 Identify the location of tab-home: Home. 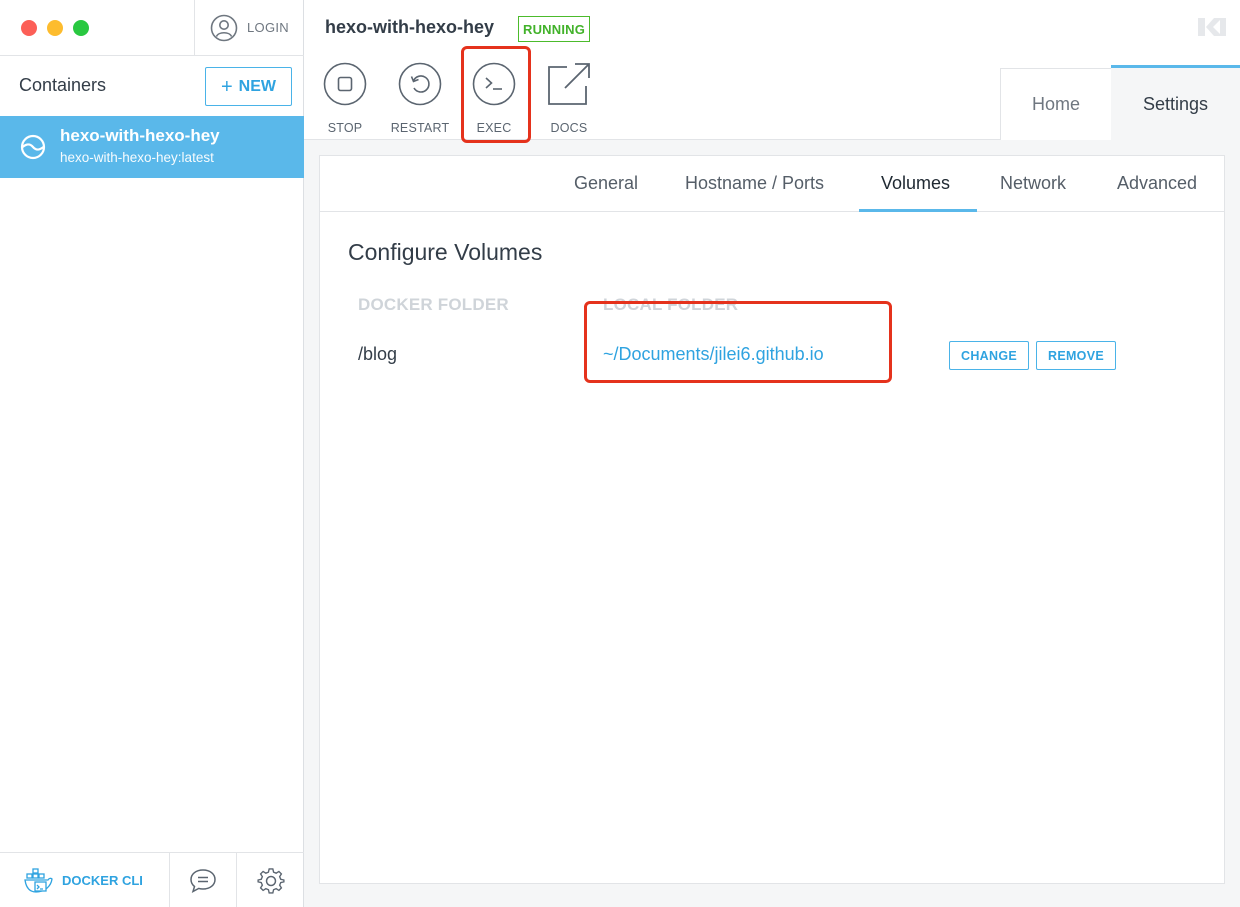
(1056, 104).